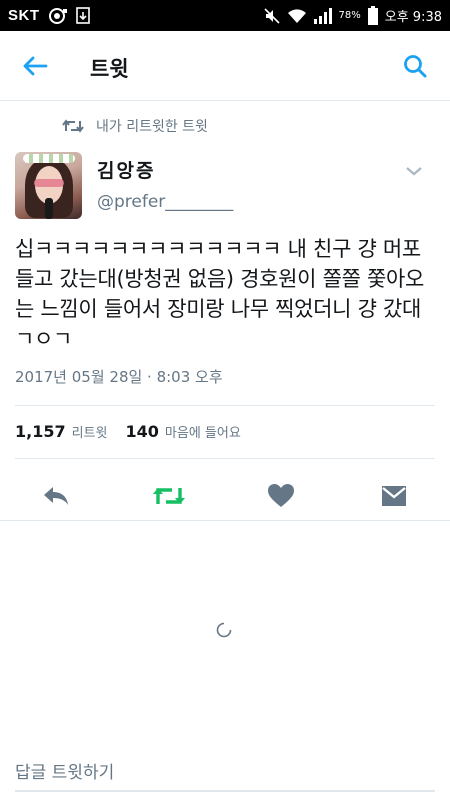  I want to click on retweet-button, so click(169, 496).